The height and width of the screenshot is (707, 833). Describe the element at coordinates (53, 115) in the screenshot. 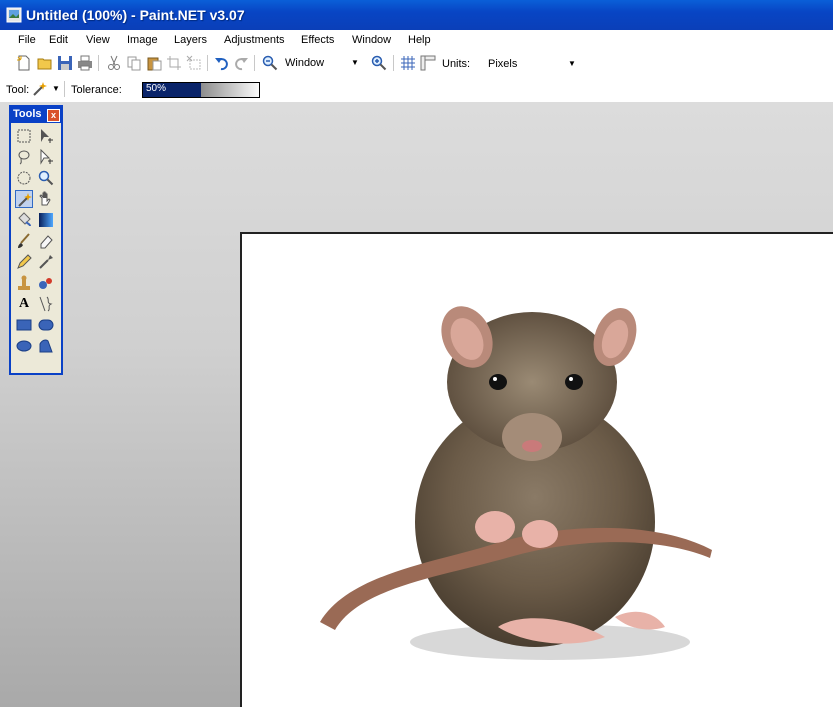

I see `close-icon: x` at that location.